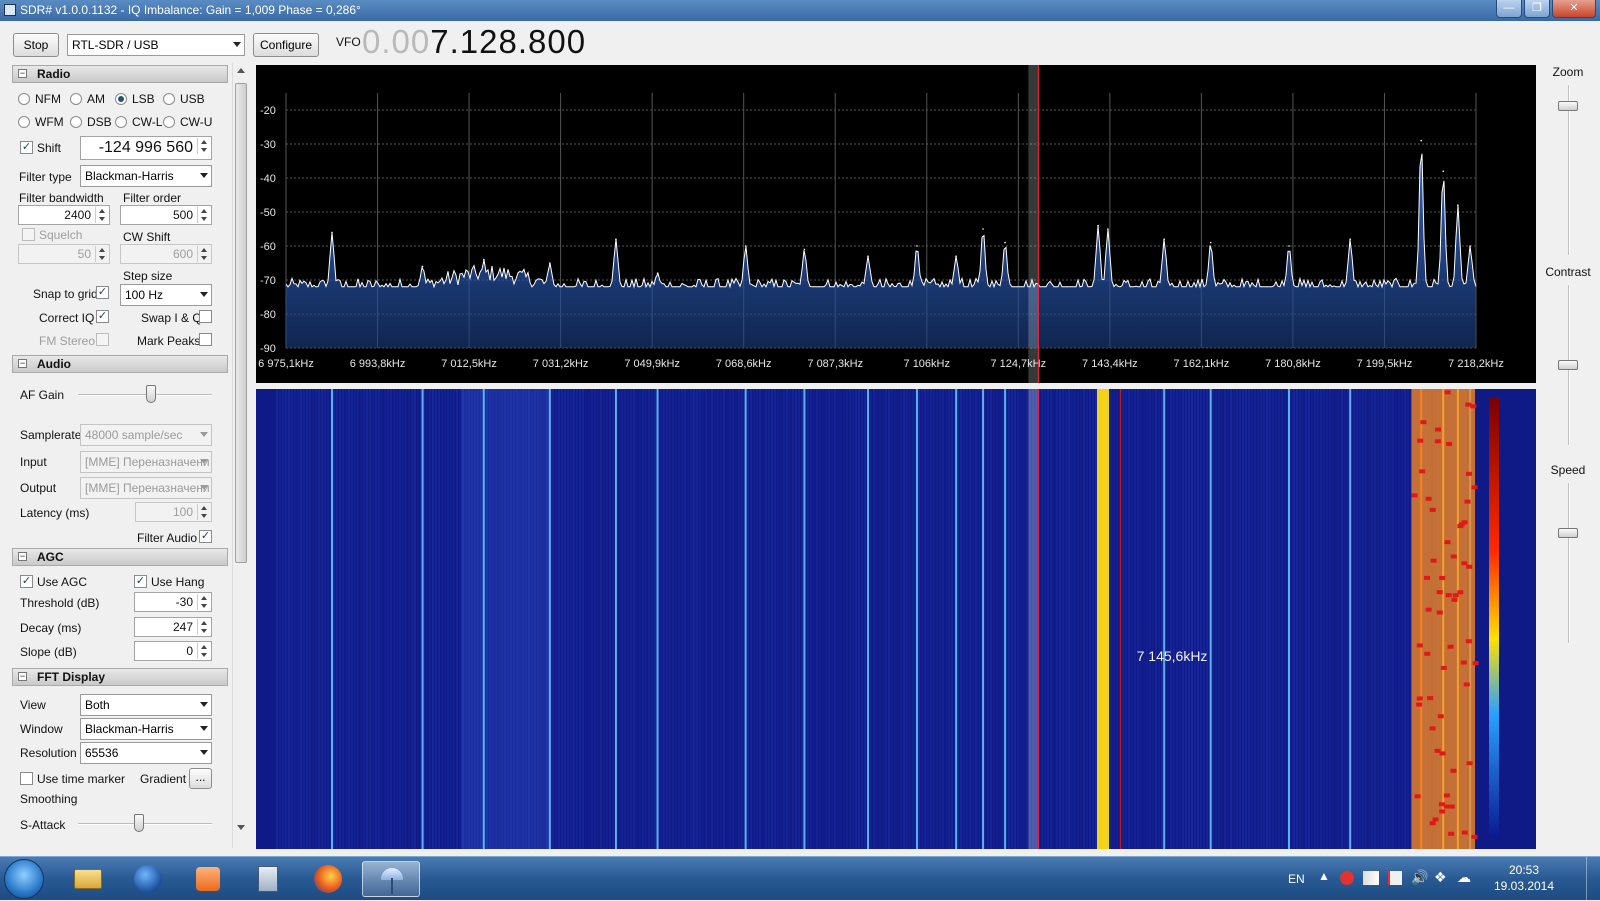 The height and width of the screenshot is (901, 1600). I want to click on agc-section-header: − AGC, so click(120, 557).